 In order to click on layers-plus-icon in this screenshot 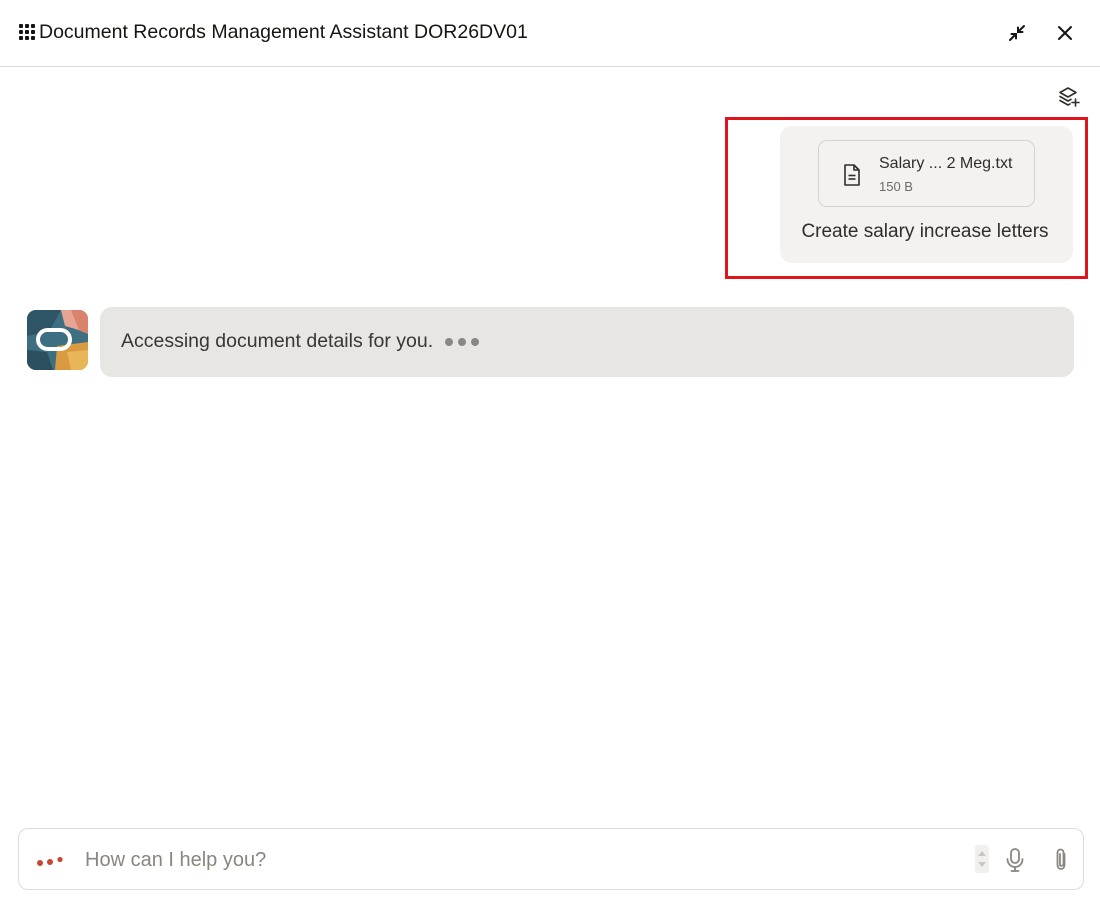, I will do `click(1069, 97)`.